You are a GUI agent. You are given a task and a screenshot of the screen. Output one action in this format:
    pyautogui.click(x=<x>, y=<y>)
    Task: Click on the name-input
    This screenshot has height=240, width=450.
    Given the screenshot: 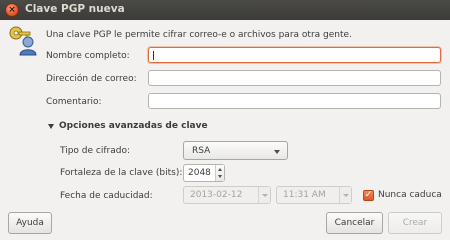 What is the action you would take?
    pyautogui.click(x=294, y=55)
    